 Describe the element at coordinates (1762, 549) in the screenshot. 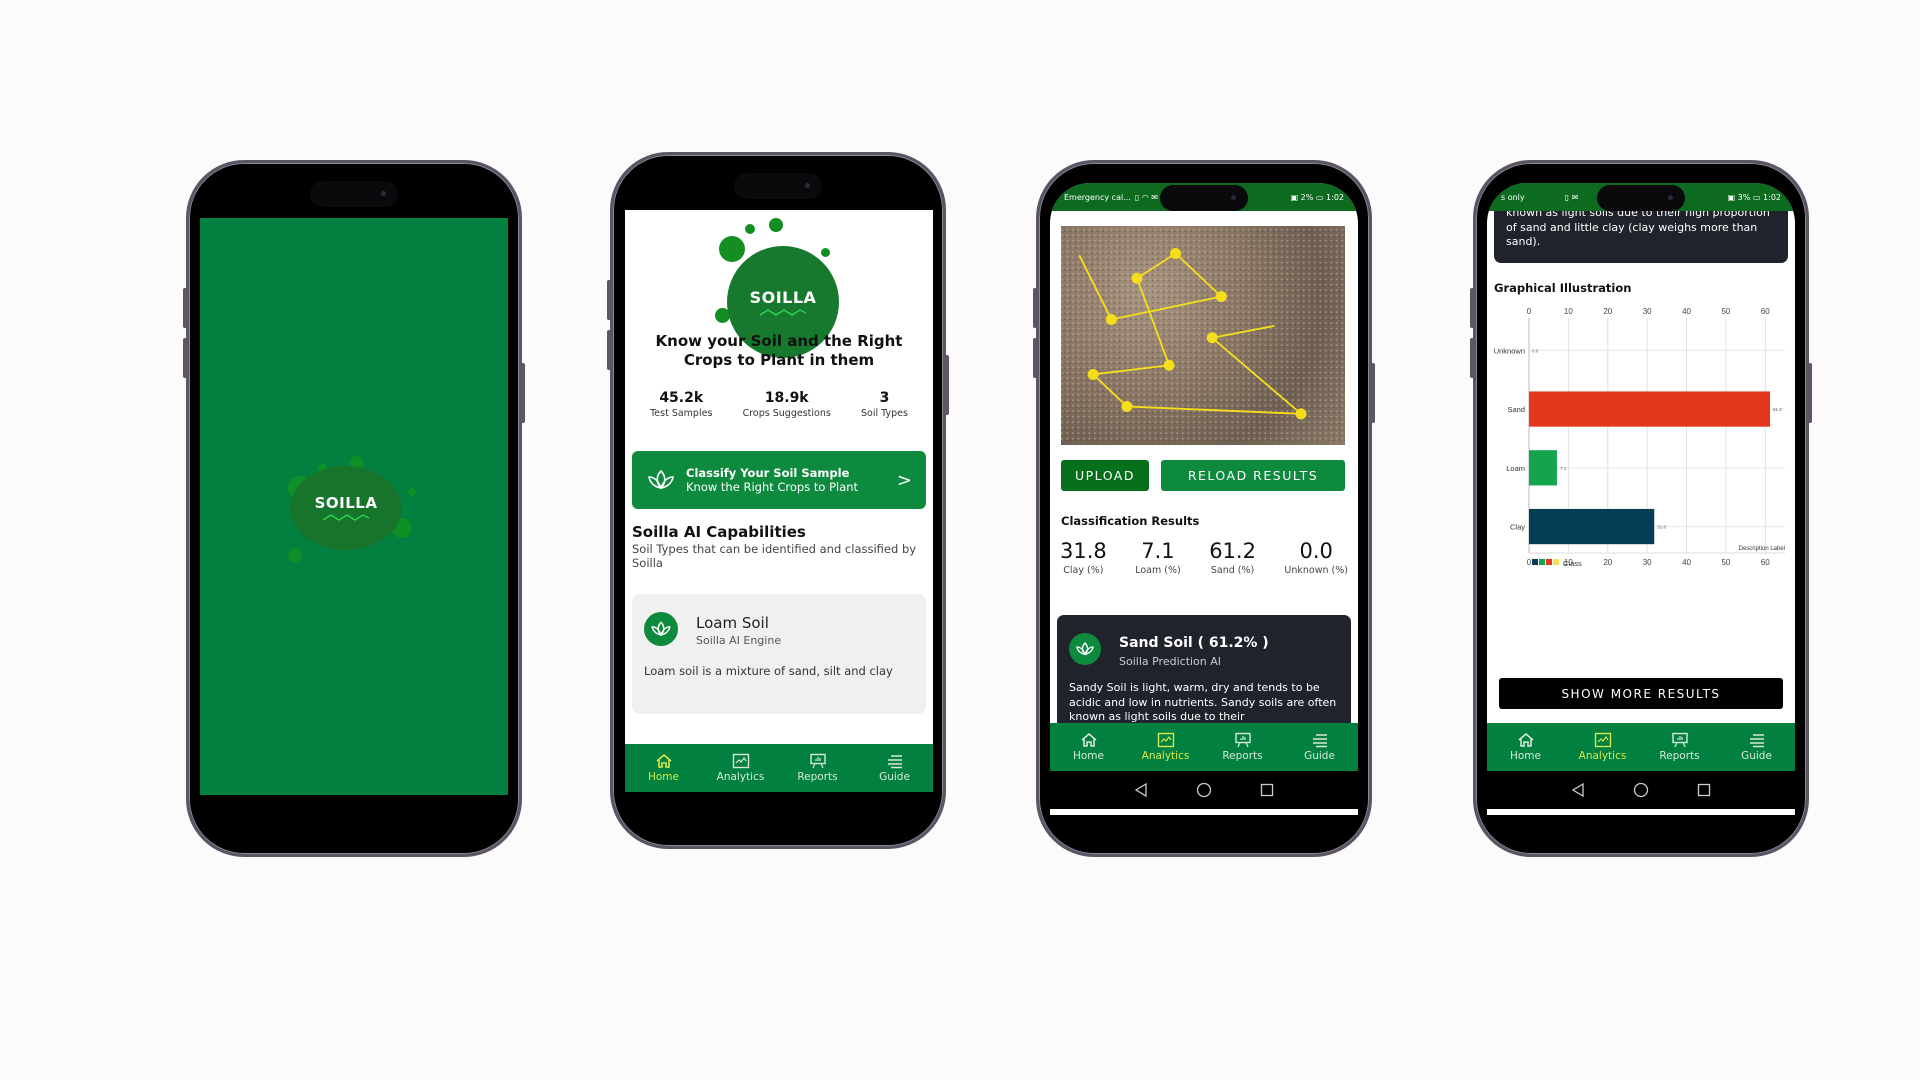

I see `x-axis-title: Description Label` at that location.